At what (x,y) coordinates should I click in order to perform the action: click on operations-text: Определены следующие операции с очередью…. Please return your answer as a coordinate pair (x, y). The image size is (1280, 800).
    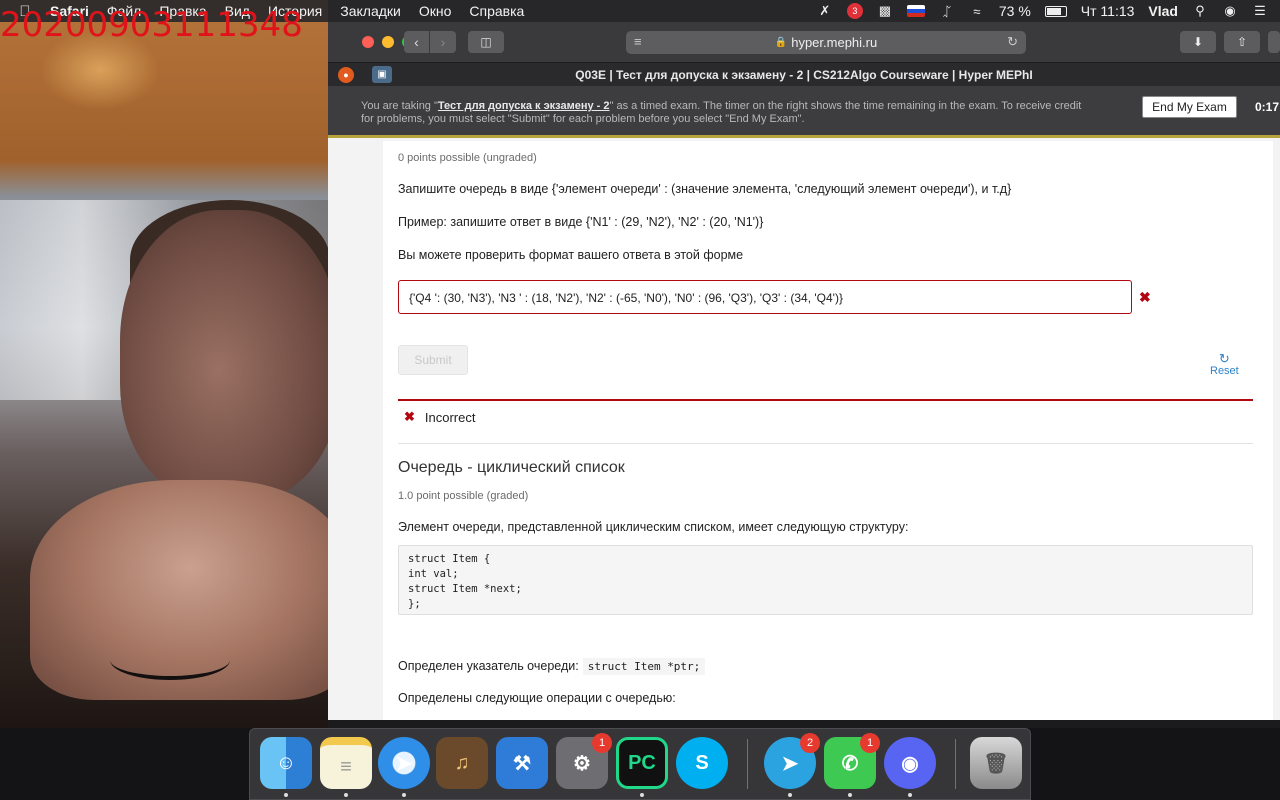
    Looking at the image, I should click on (537, 698).